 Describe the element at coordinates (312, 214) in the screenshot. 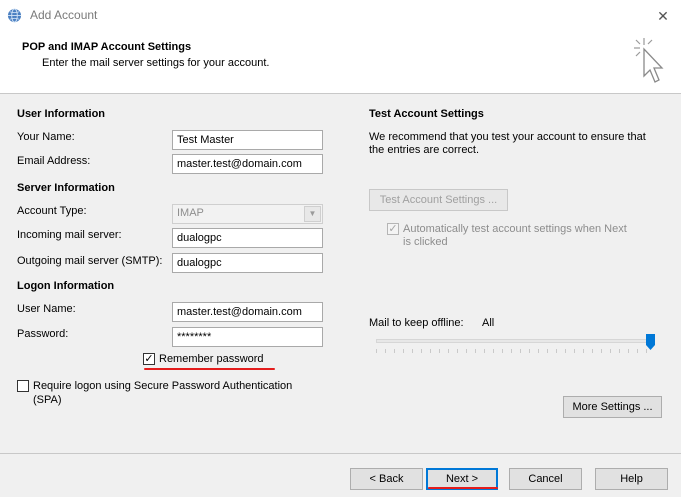

I see `dropdown-arrow-icon: ▼` at that location.